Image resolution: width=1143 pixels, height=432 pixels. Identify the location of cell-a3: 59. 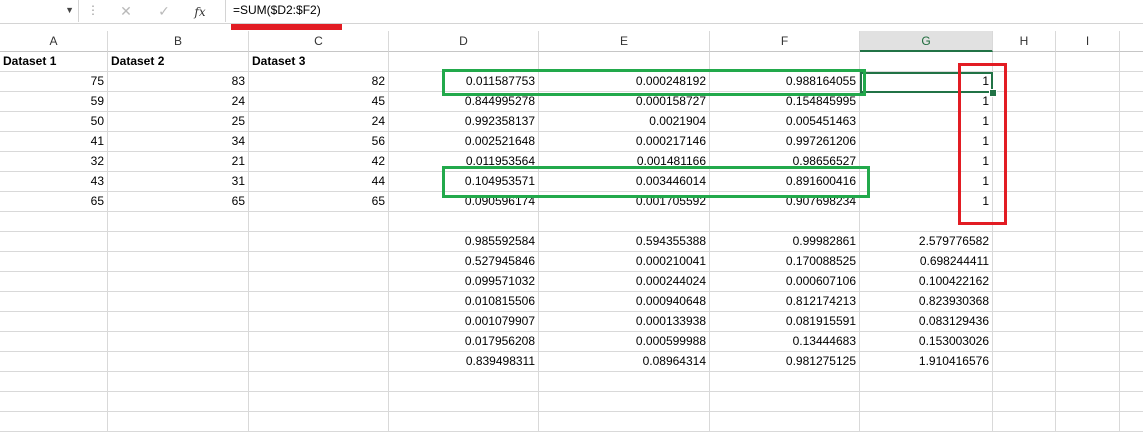
(54, 102).